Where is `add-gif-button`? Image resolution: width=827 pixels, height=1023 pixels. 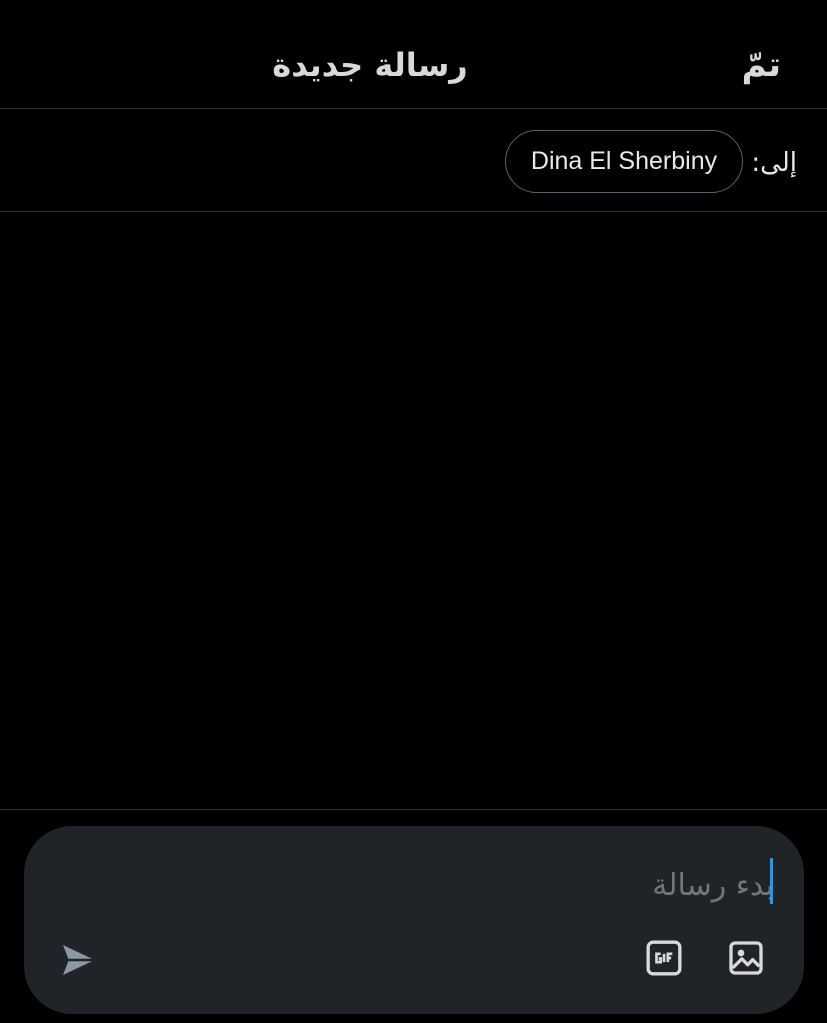
add-gif-button is located at coordinates (664, 958).